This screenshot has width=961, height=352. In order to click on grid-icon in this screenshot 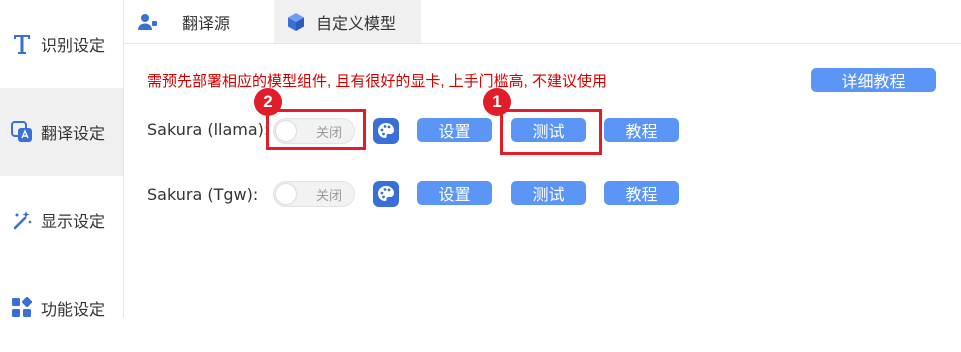, I will do `click(22, 308)`.